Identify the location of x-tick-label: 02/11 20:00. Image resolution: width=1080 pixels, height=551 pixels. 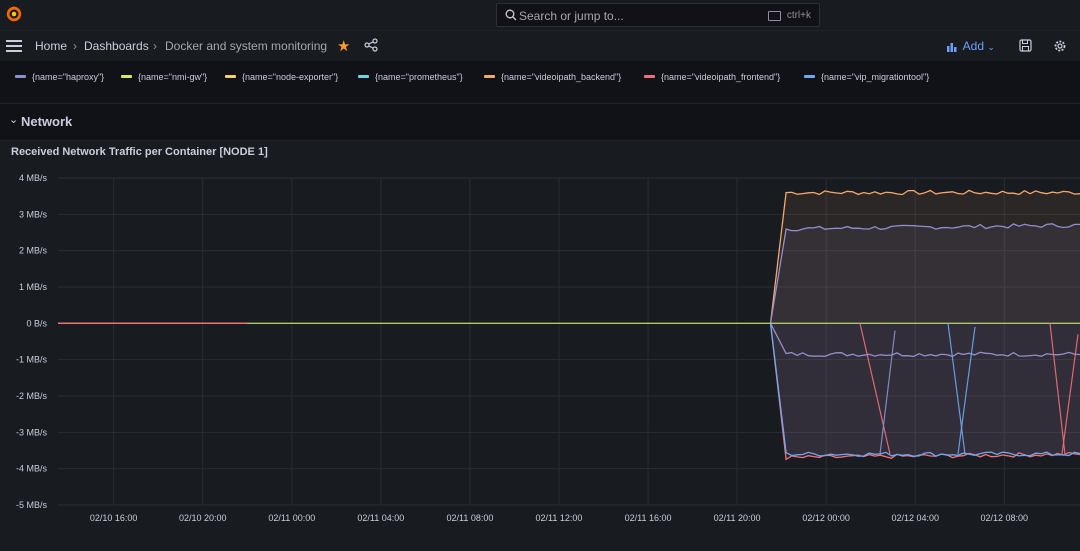
(737, 518).